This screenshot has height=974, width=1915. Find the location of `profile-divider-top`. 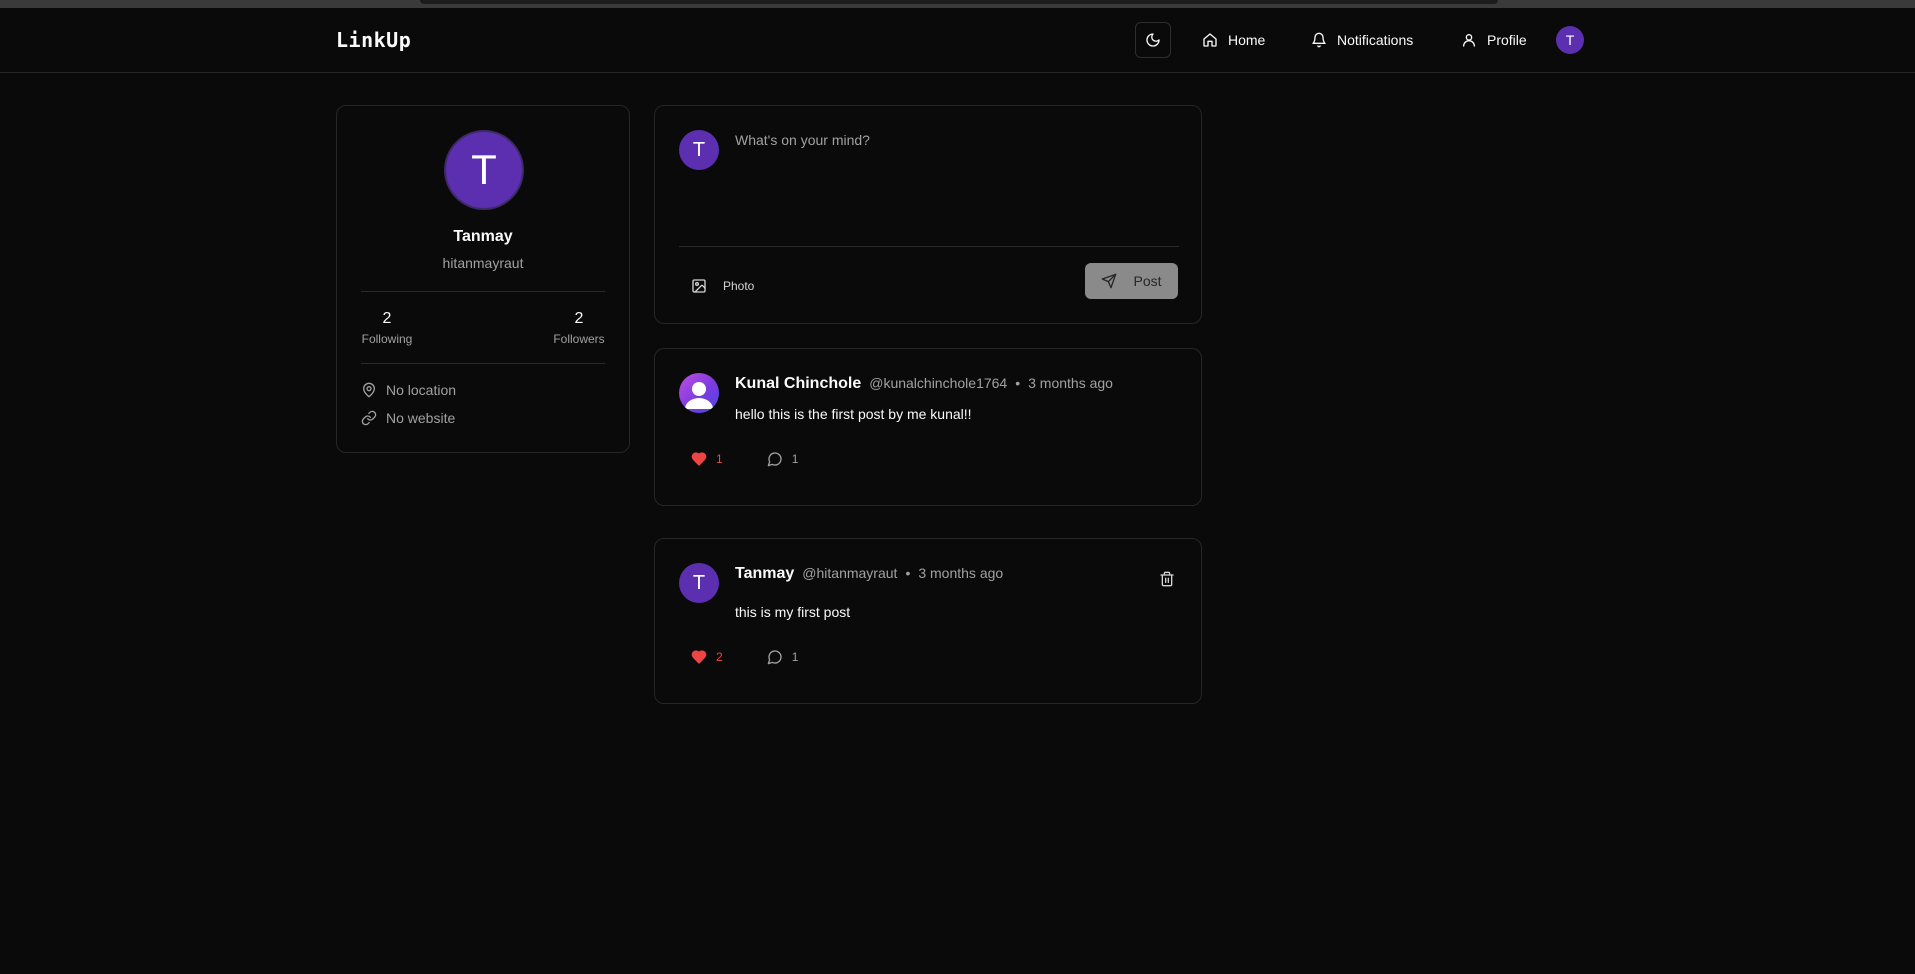

profile-divider-top is located at coordinates (483, 291).